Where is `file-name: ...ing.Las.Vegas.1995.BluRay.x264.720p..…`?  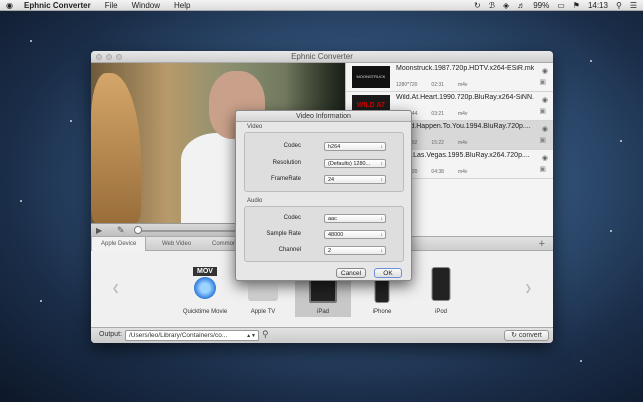 file-name: ...ing.Las.Vegas.1995.BluRay.x264.720p..… is located at coordinates (463, 155).